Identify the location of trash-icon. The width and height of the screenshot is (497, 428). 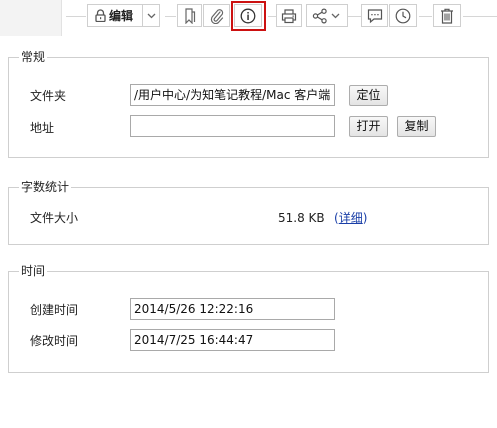
(447, 16).